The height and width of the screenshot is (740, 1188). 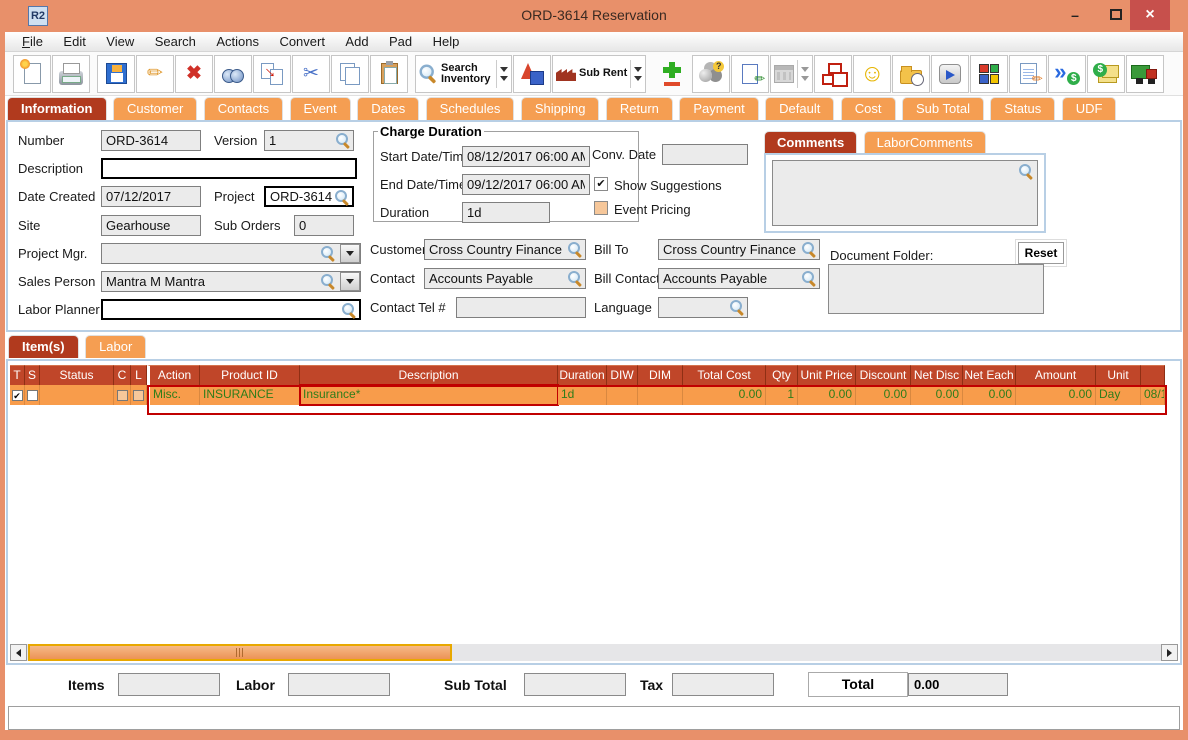 What do you see at coordinates (350, 281) in the screenshot?
I see `sales-person-dropdown` at bounding box center [350, 281].